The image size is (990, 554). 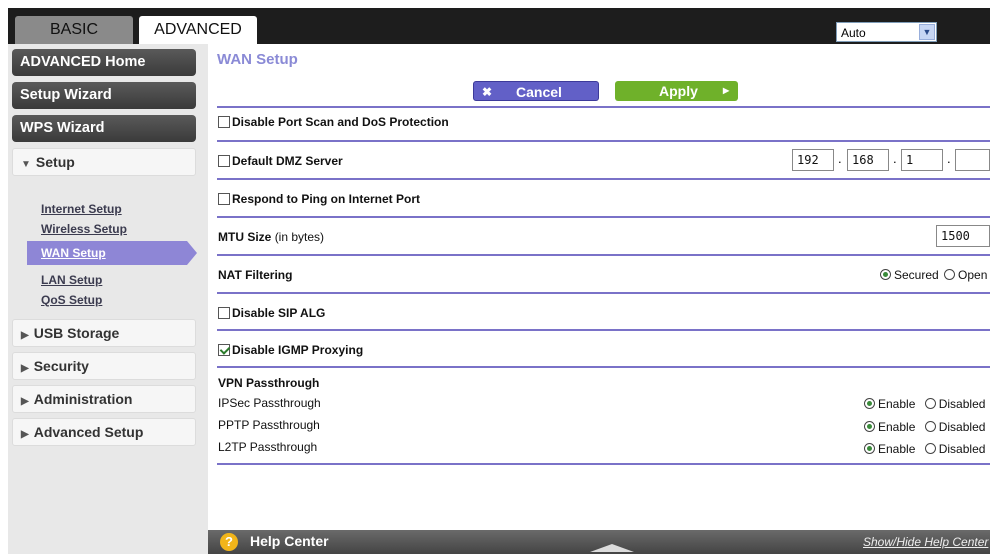 What do you see at coordinates (74, 30) in the screenshot?
I see `tab-basic: BASIC` at bounding box center [74, 30].